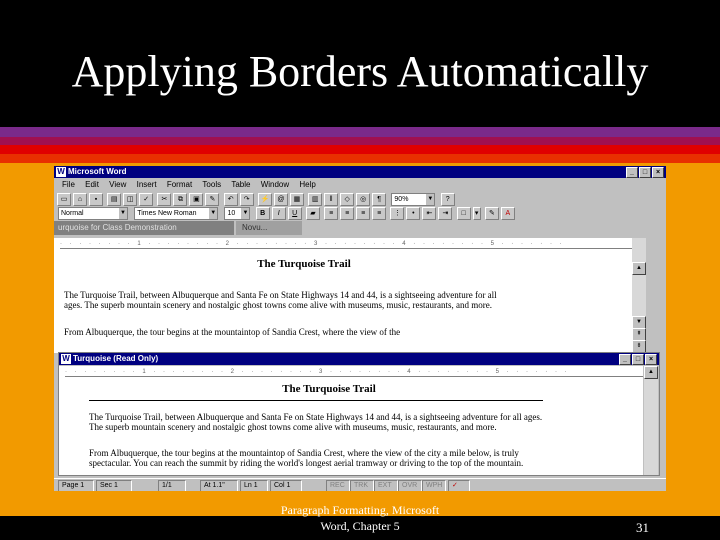 This screenshot has height=540, width=720. I want to click on status-section: Sec 1, so click(114, 485).